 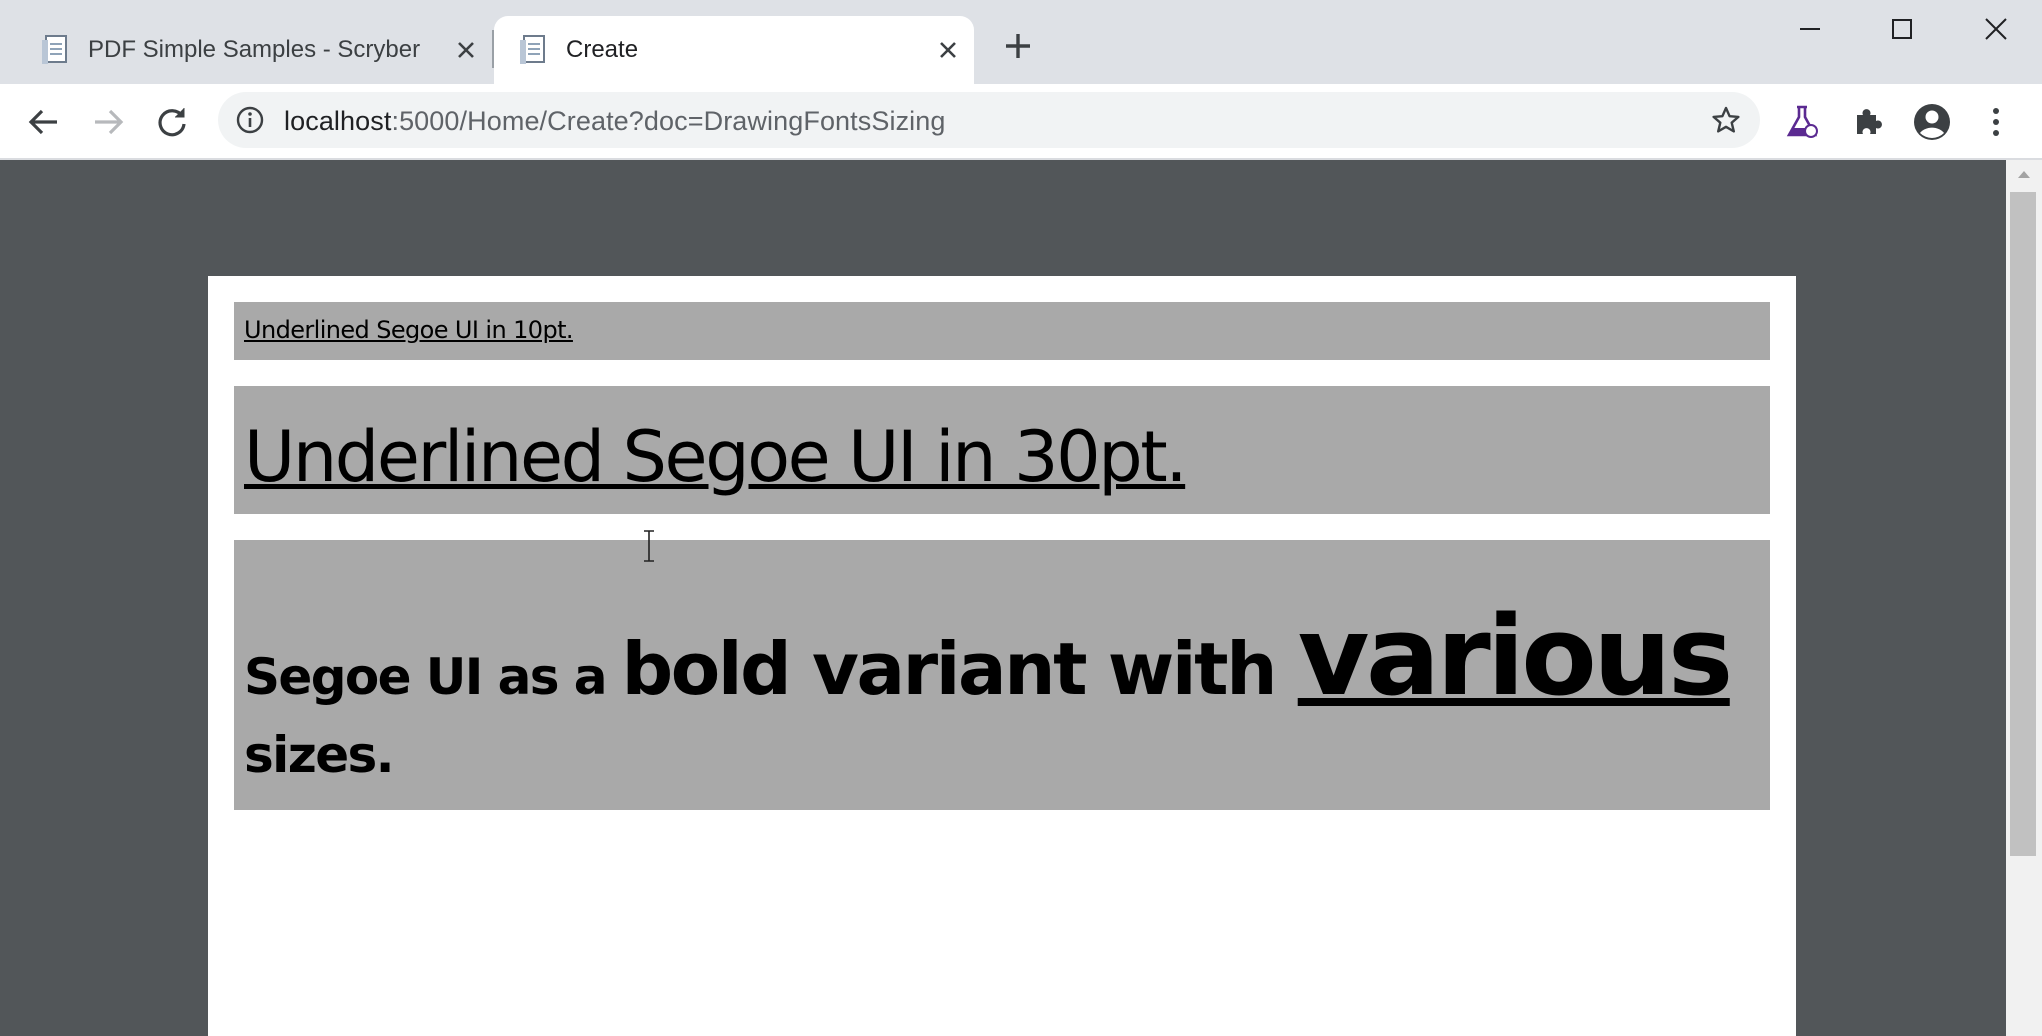 I want to click on extensions-button, so click(x=1868, y=122).